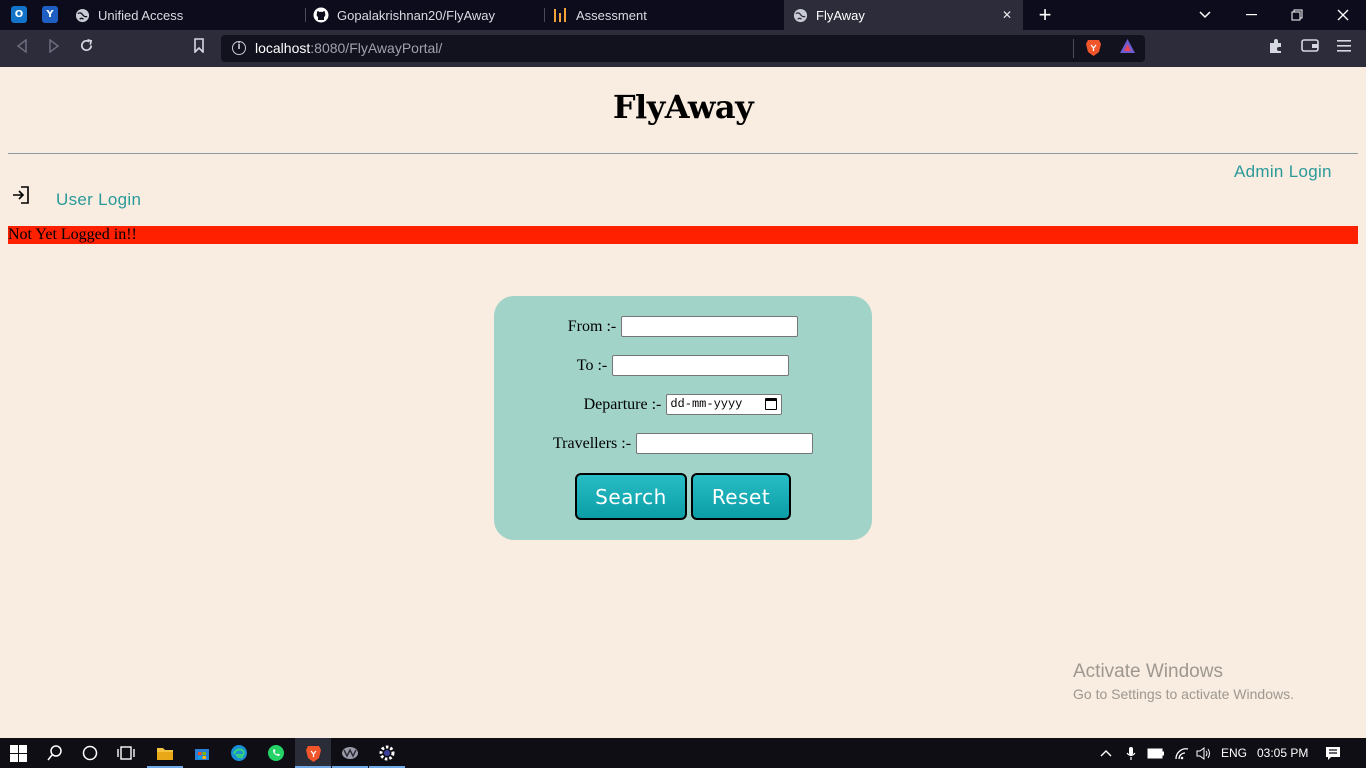 This screenshot has height=768, width=1366. I want to click on tab-title: FlyAway, so click(840, 15).